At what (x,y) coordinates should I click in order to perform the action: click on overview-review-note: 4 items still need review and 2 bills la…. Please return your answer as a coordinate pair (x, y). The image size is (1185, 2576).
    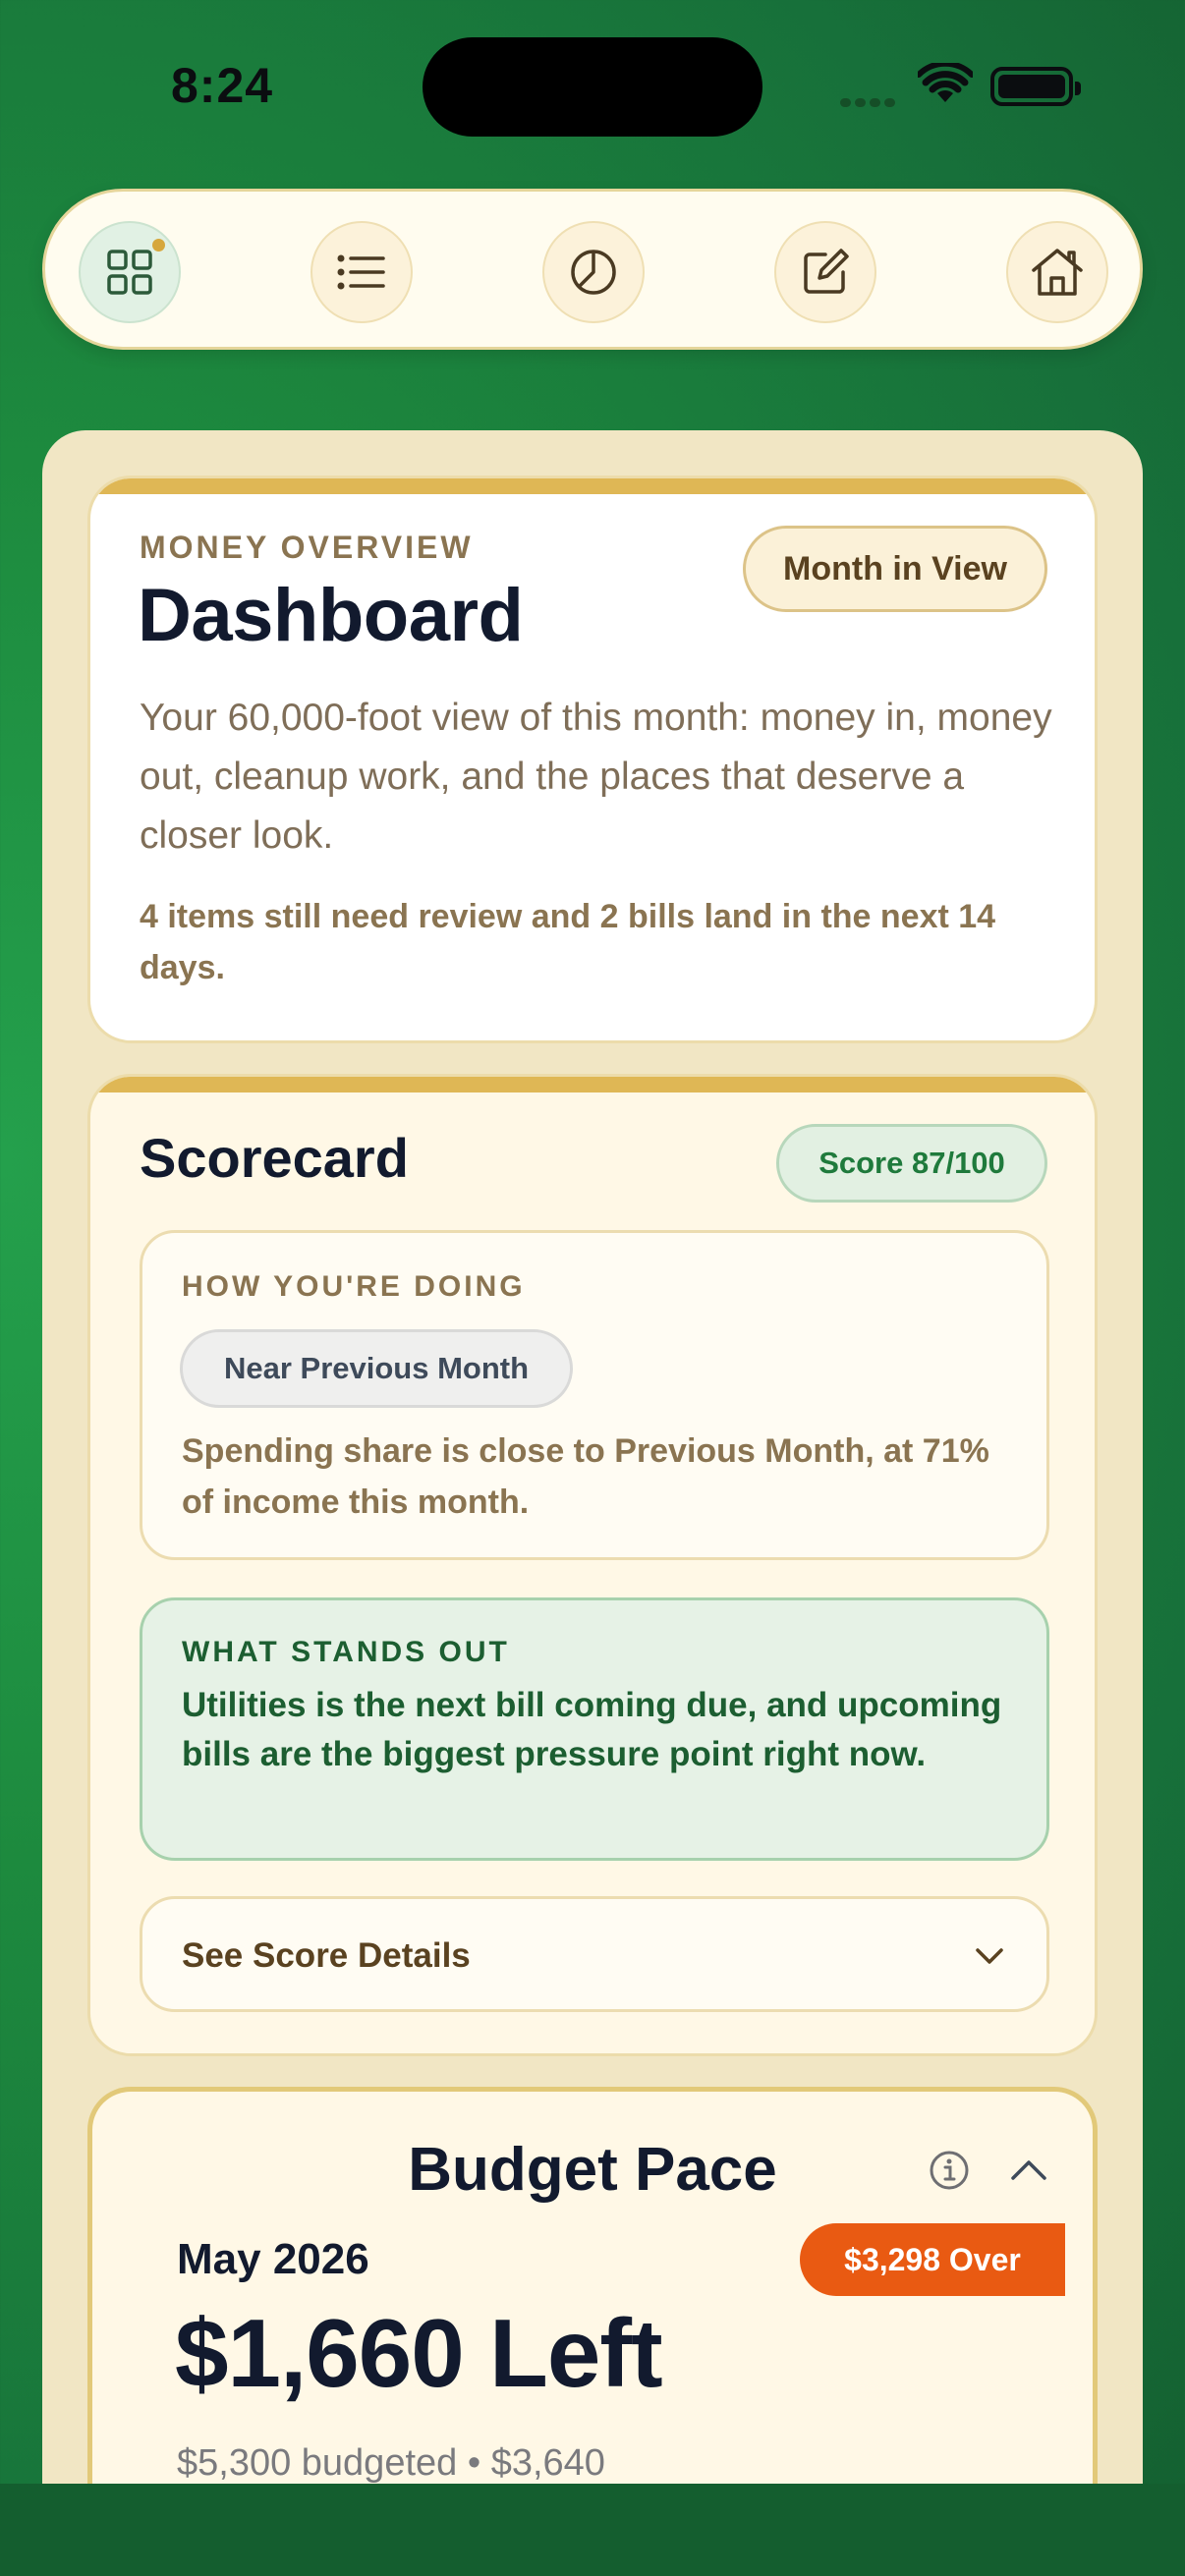
    Looking at the image, I should click on (568, 942).